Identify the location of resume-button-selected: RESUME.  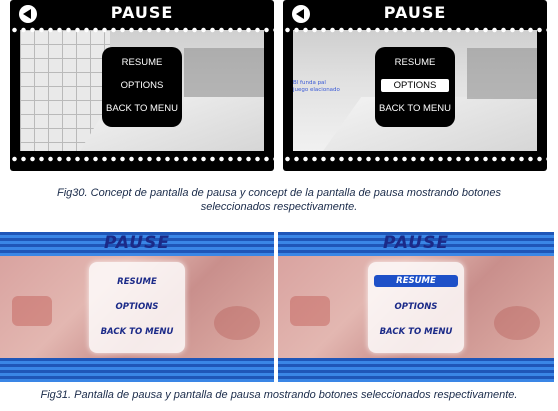
(416, 281).